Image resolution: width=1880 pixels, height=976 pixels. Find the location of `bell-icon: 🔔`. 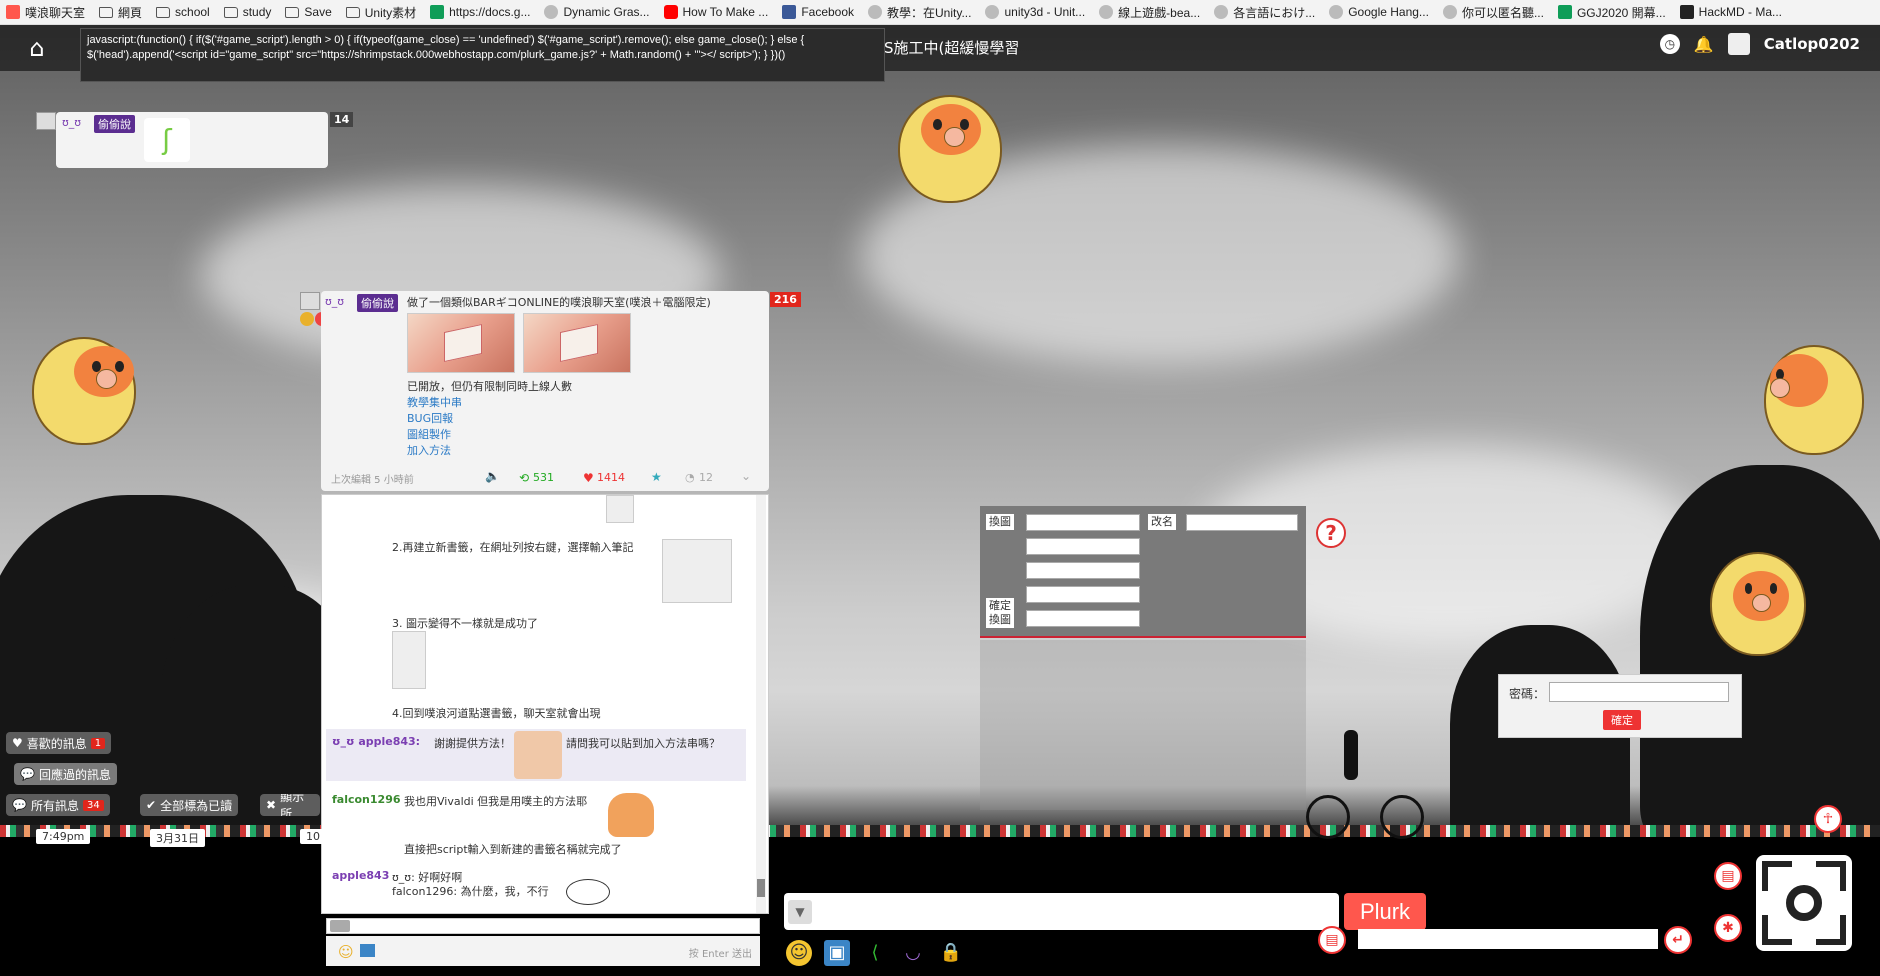

bell-icon: 🔔 is located at coordinates (1704, 44).